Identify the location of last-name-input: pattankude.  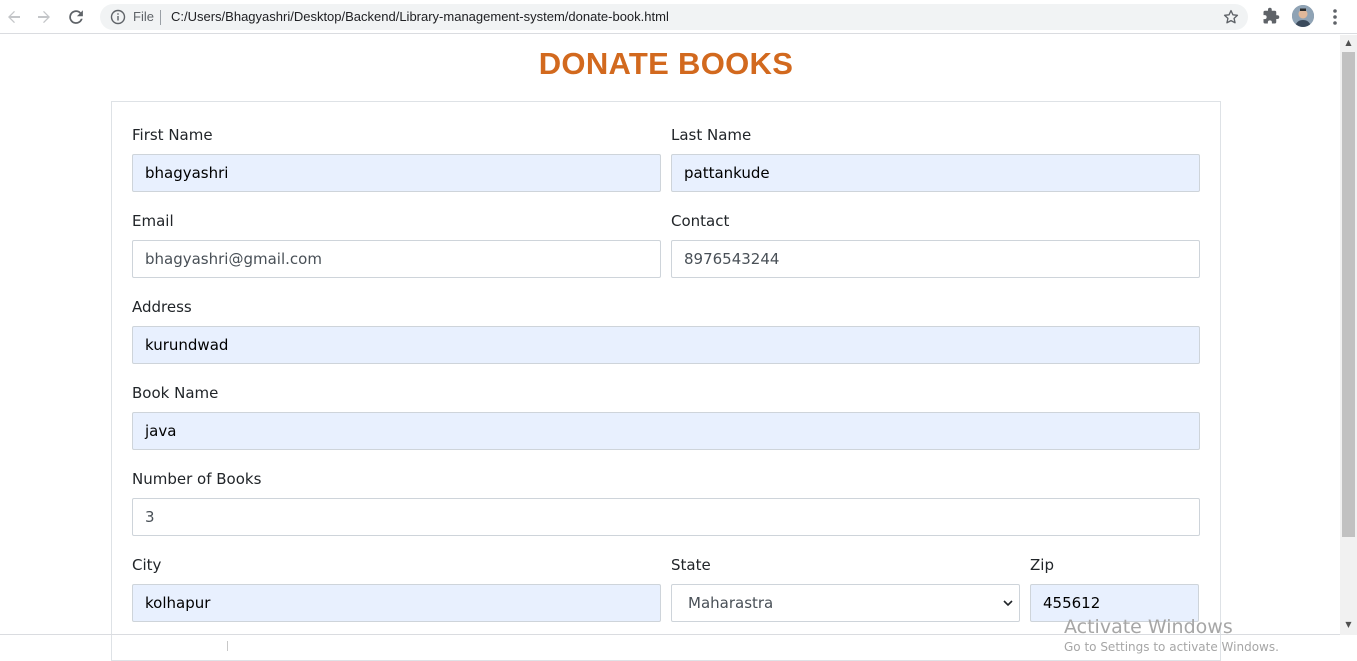
(935, 173).